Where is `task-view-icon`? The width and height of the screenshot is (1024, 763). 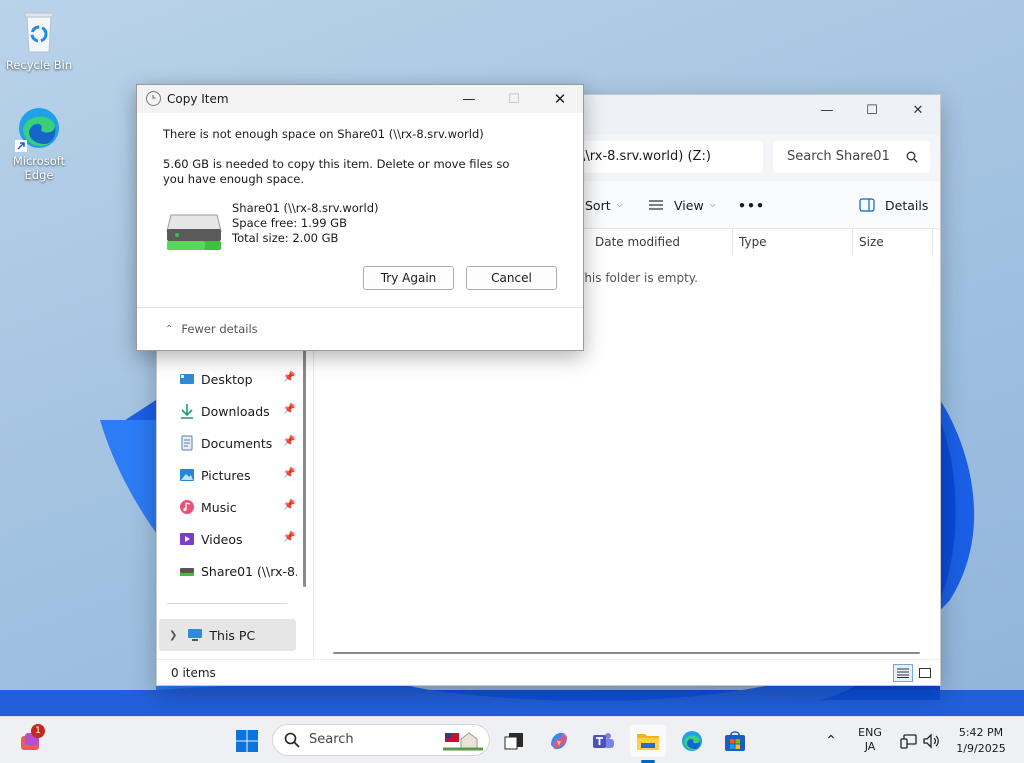
task-view-icon is located at coordinates (513, 741).